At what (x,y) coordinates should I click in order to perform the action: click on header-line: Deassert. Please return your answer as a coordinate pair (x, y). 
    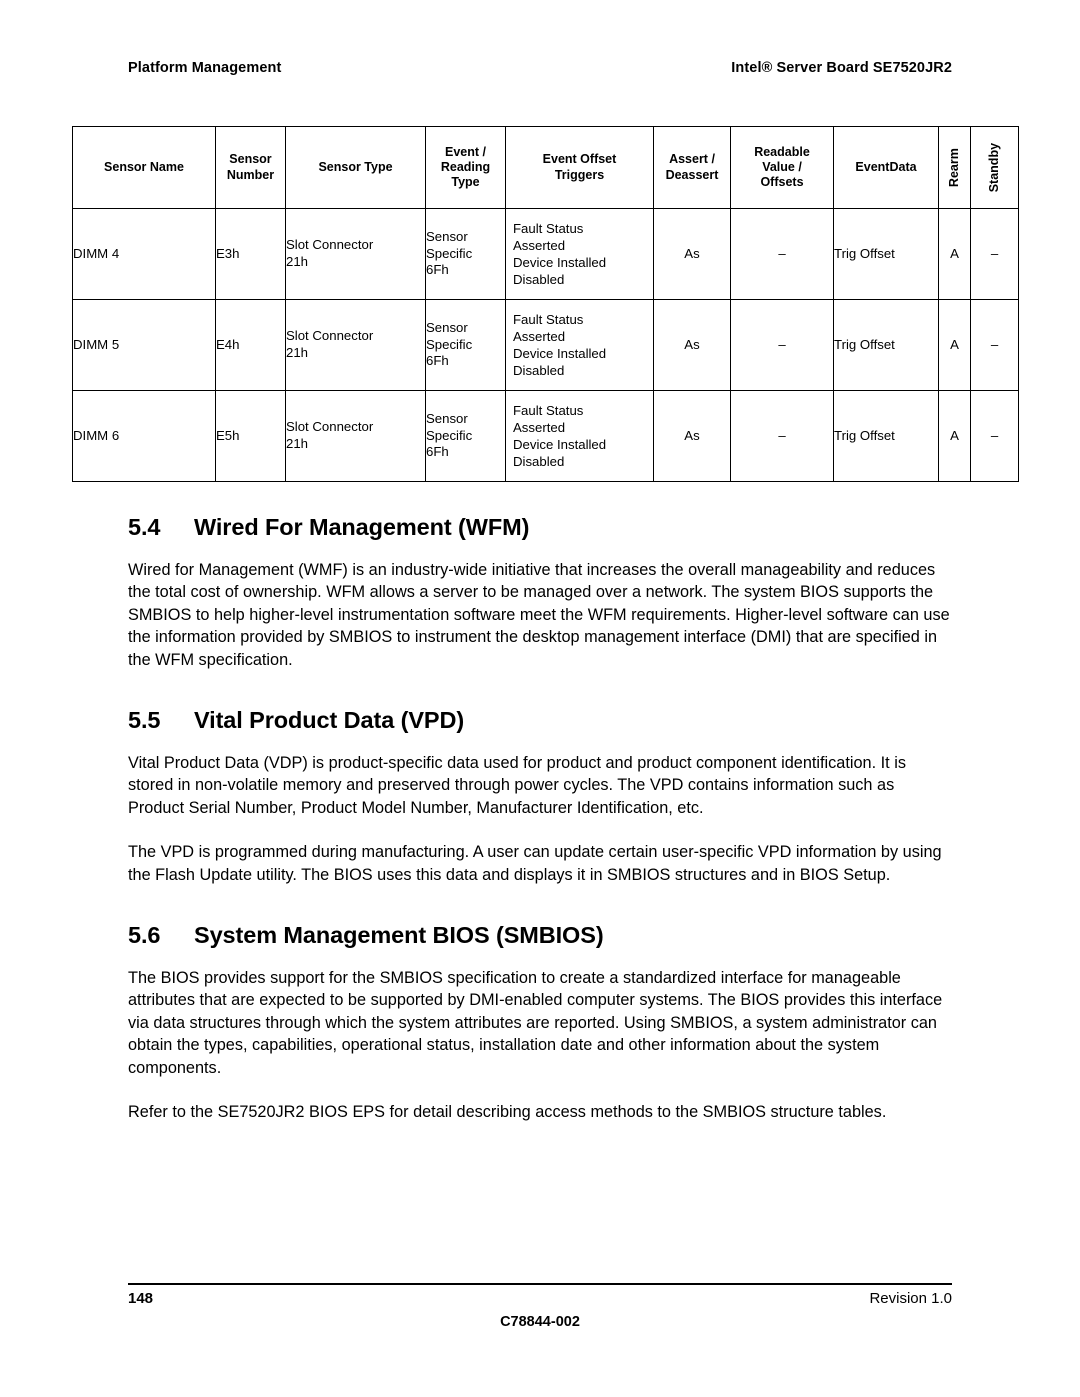
    Looking at the image, I should click on (692, 174).